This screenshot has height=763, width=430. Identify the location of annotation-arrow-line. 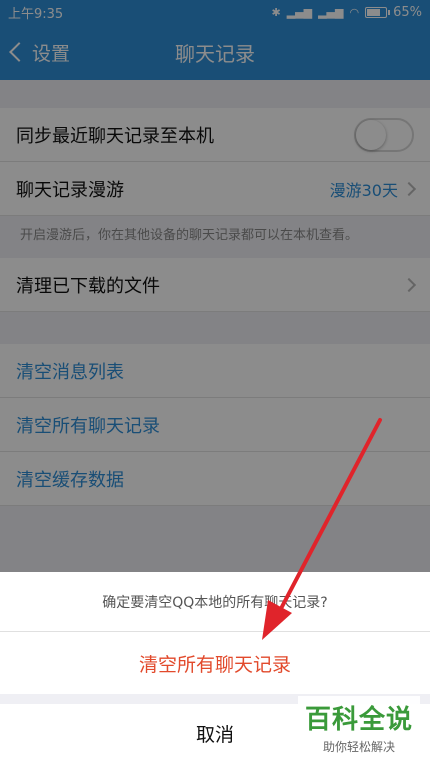
(327, 520).